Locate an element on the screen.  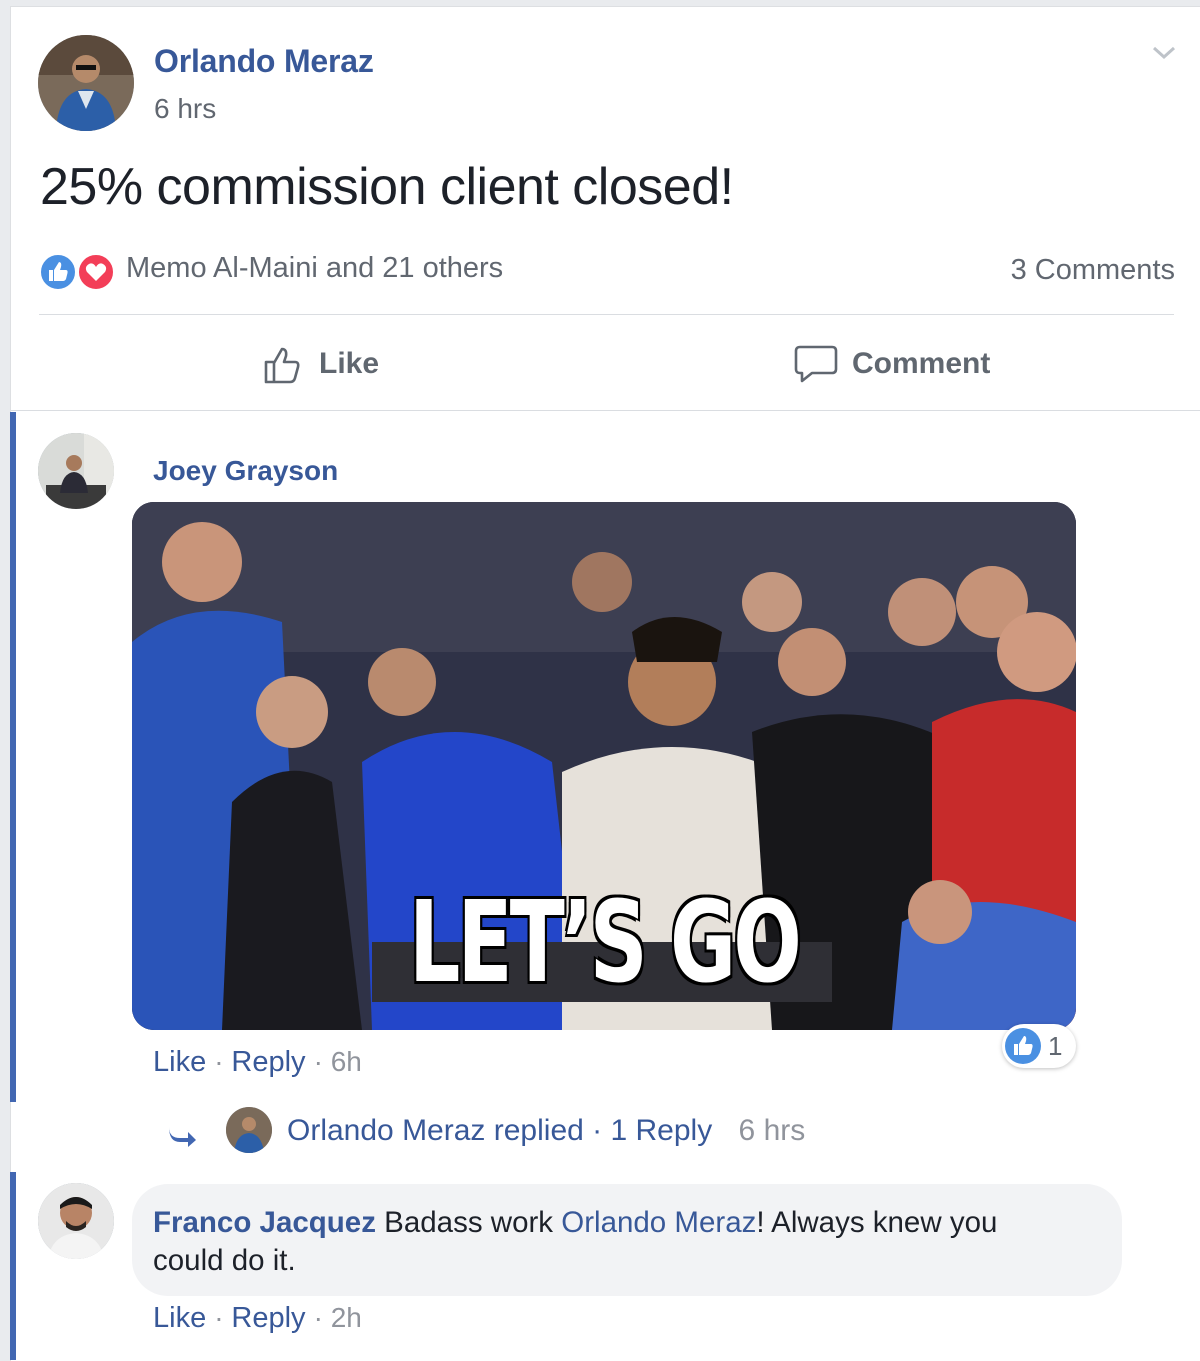
comments-count: 3 Comments is located at coordinates (1093, 270).